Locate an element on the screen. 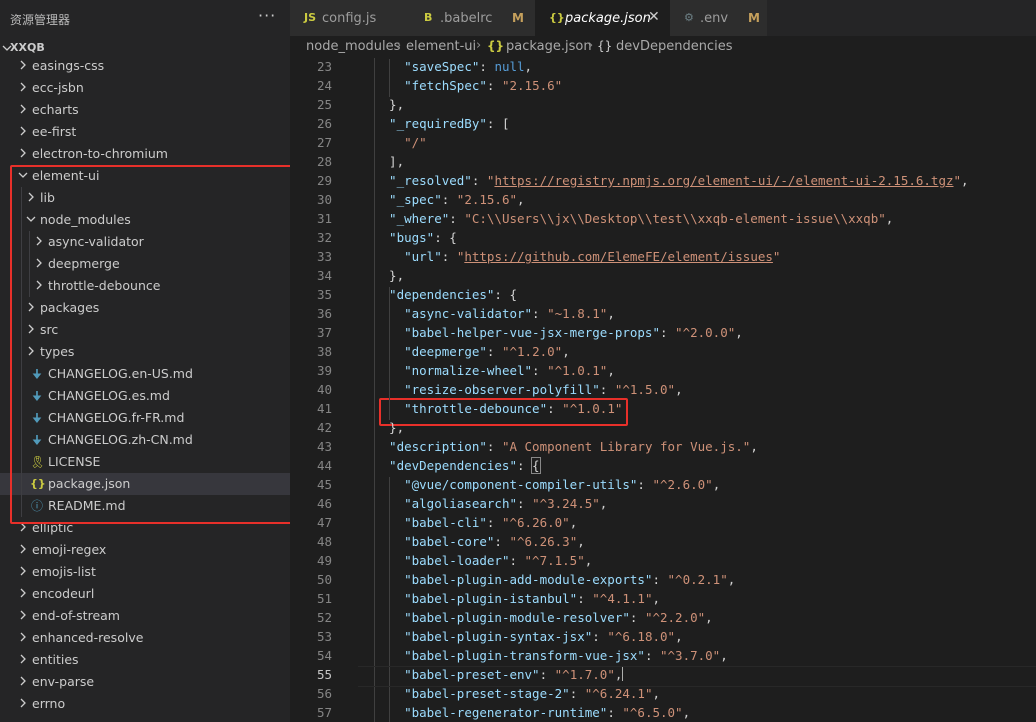 This screenshot has height=722, width=1036. code-line: "babel-plugin-istanbul": "^4.1.1", is located at coordinates (532, 598).